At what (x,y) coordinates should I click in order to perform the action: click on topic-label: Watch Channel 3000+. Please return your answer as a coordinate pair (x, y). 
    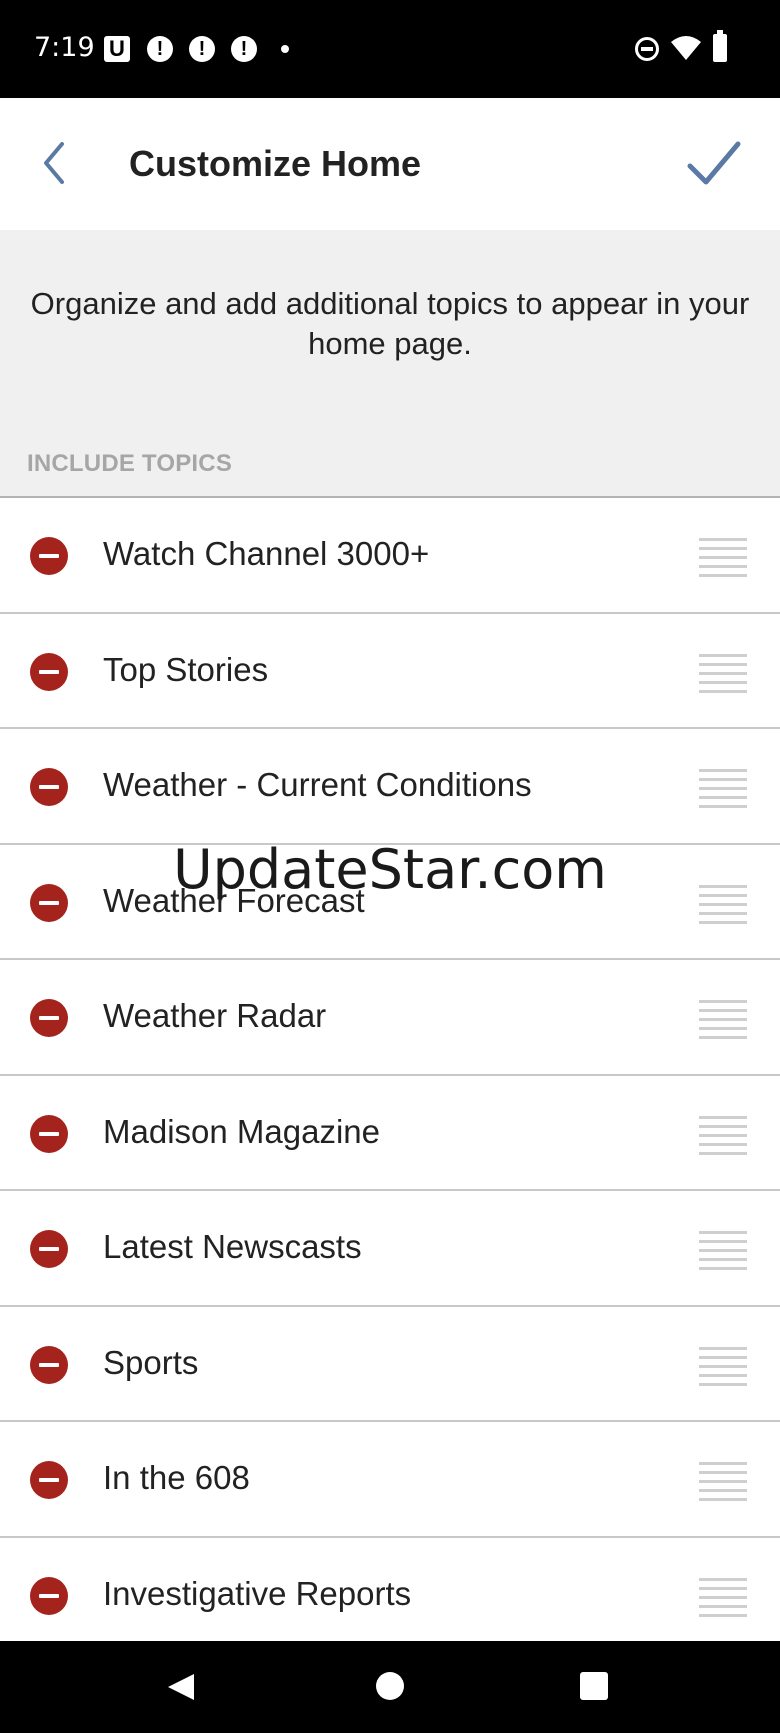
    Looking at the image, I should click on (266, 553).